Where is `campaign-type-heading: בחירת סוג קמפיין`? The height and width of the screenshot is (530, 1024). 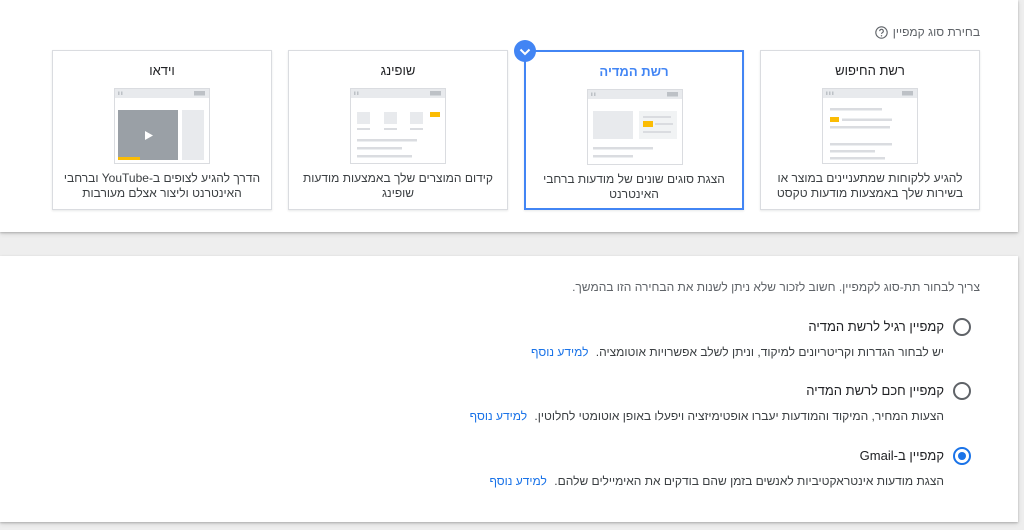
campaign-type-heading: בחירת סוג קמפיין is located at coordinates (927, 32).